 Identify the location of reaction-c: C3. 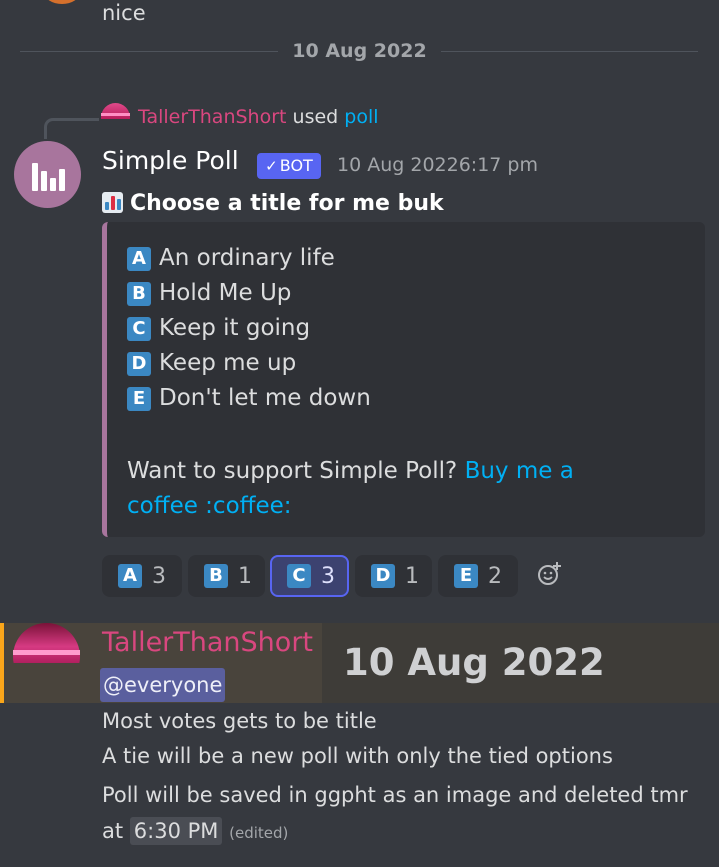
(309, 576).